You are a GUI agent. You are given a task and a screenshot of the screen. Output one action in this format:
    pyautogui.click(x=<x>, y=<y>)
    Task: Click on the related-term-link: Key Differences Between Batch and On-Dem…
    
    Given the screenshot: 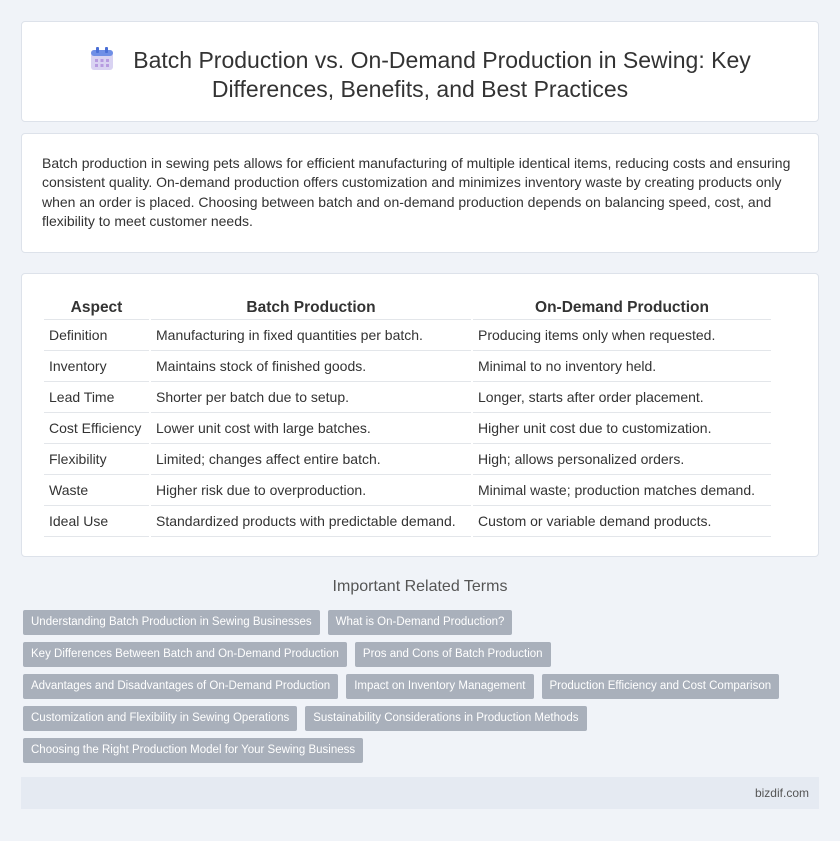 What is the action you would take?
    pyautogui.click(x=185, y=654)
    